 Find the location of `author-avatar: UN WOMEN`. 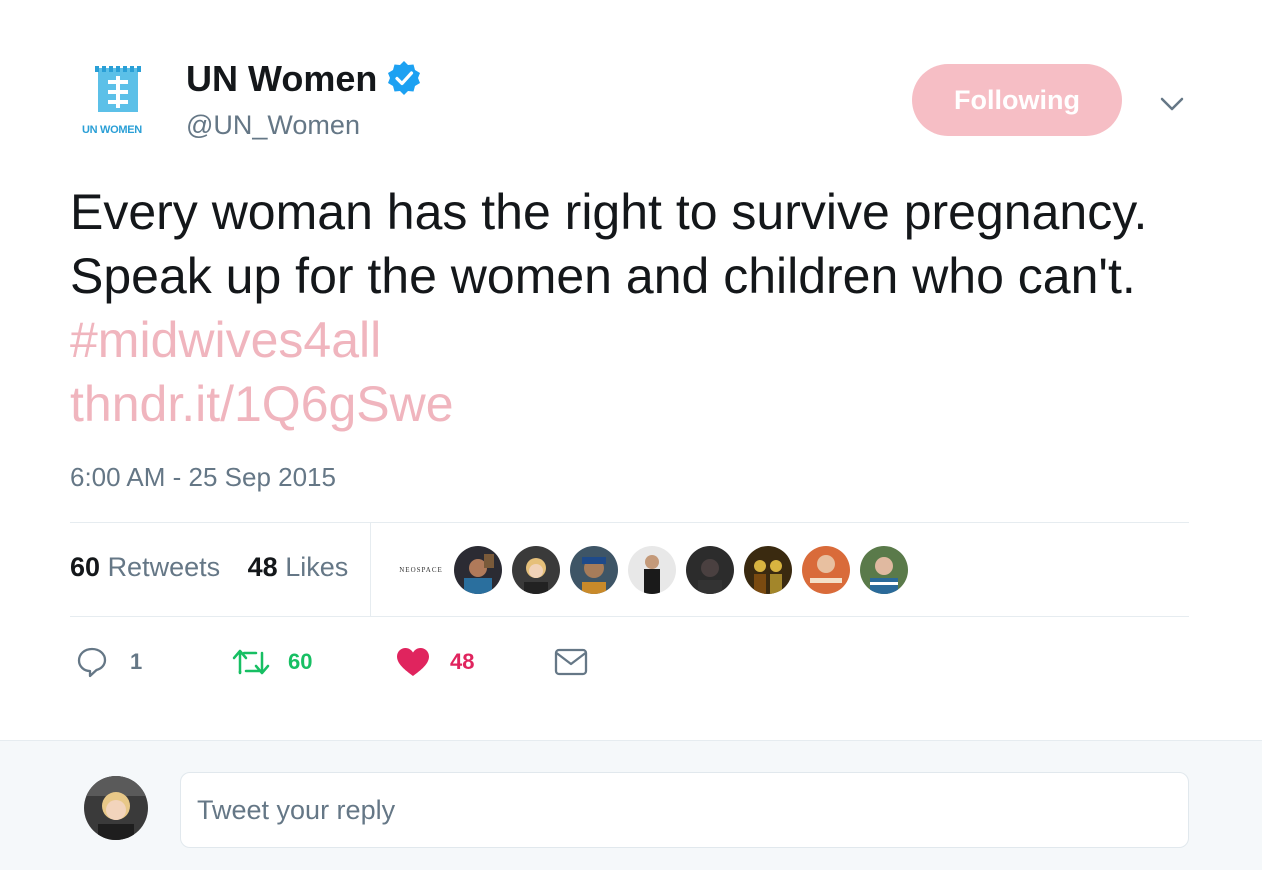

author-avatar: UN WOMEN is located at coordinates (117, 99).